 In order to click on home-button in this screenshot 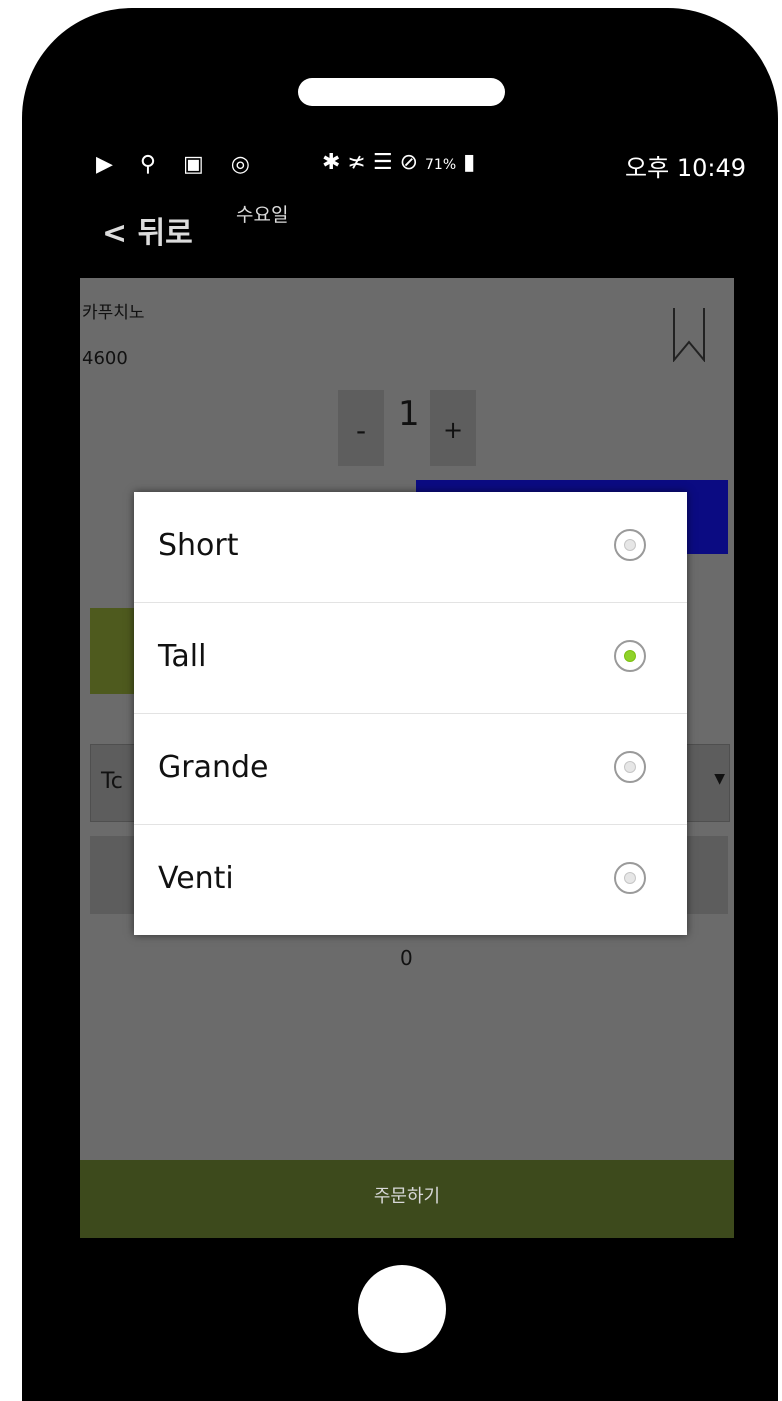, I will do `click(402, 1309)`.